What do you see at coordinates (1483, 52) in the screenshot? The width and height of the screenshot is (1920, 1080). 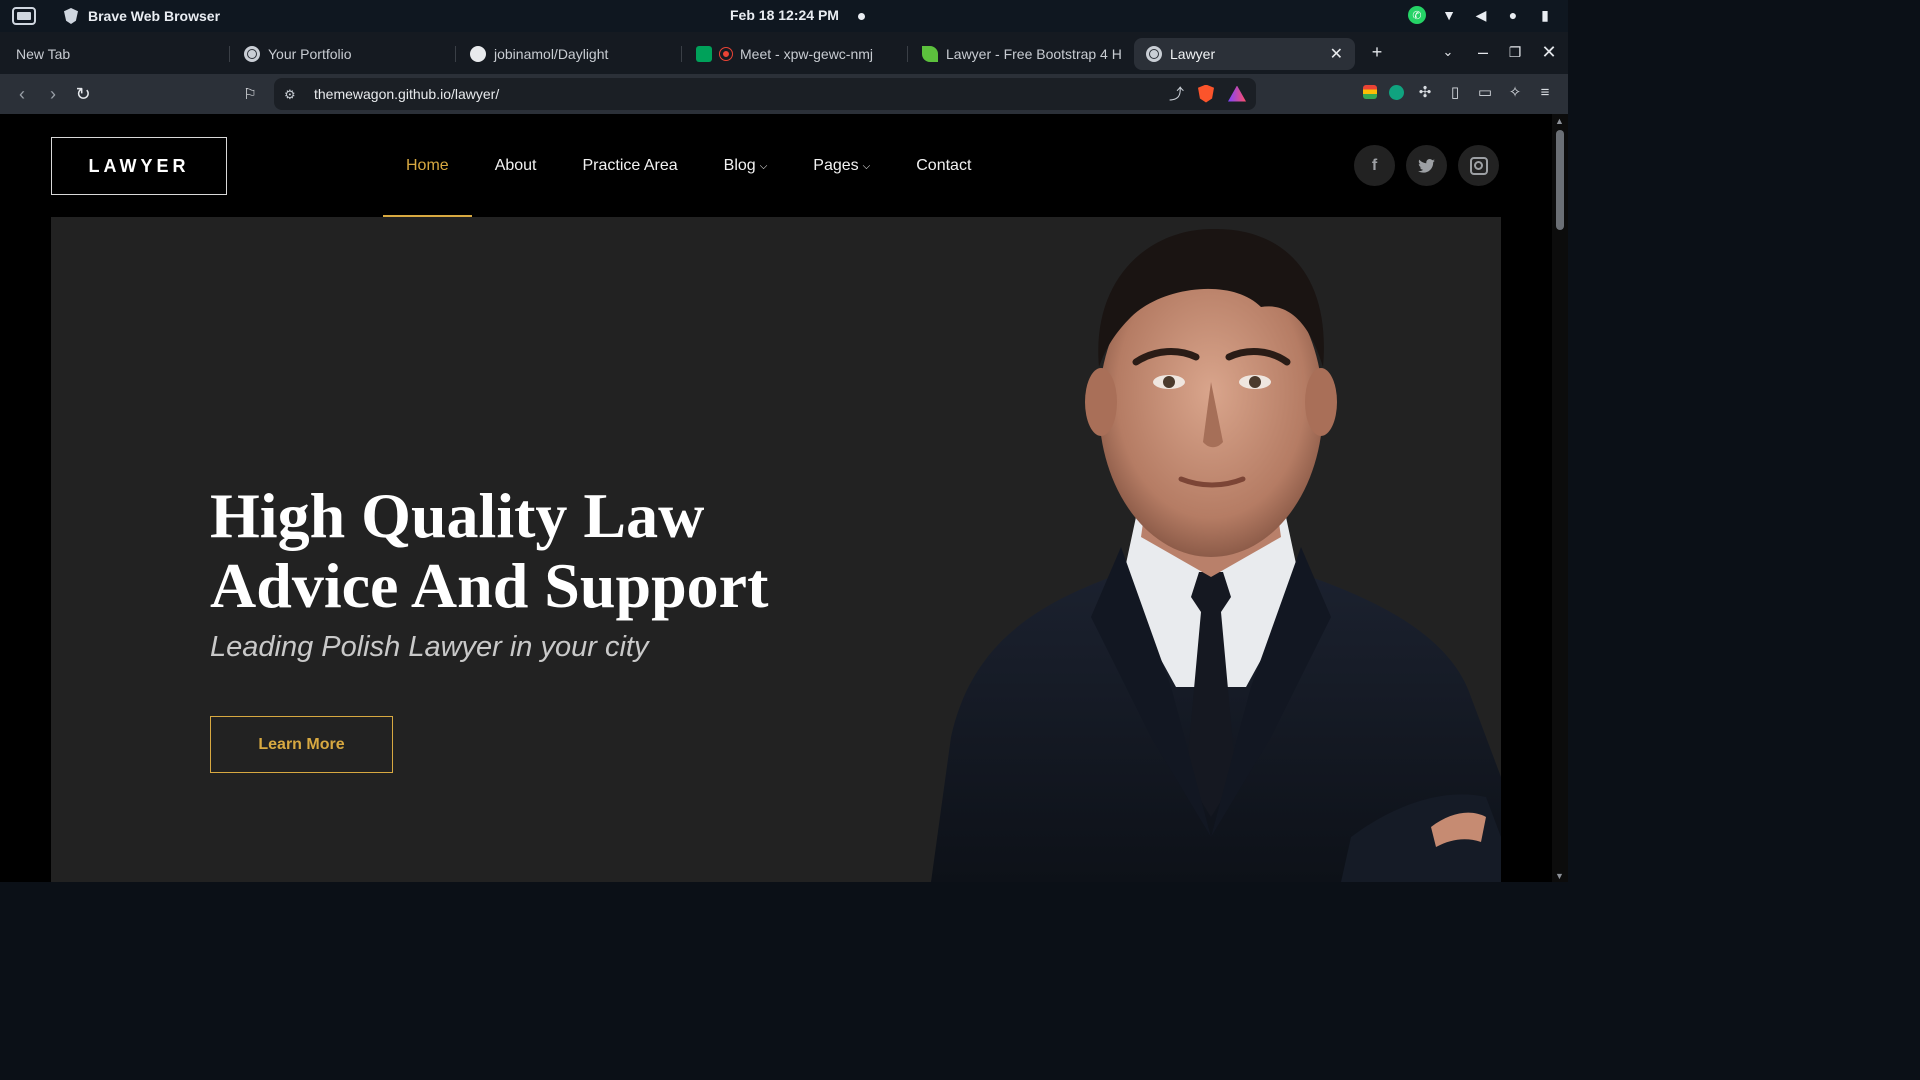 I see `minimize-icon: –` at bounding box center [1483, 52].